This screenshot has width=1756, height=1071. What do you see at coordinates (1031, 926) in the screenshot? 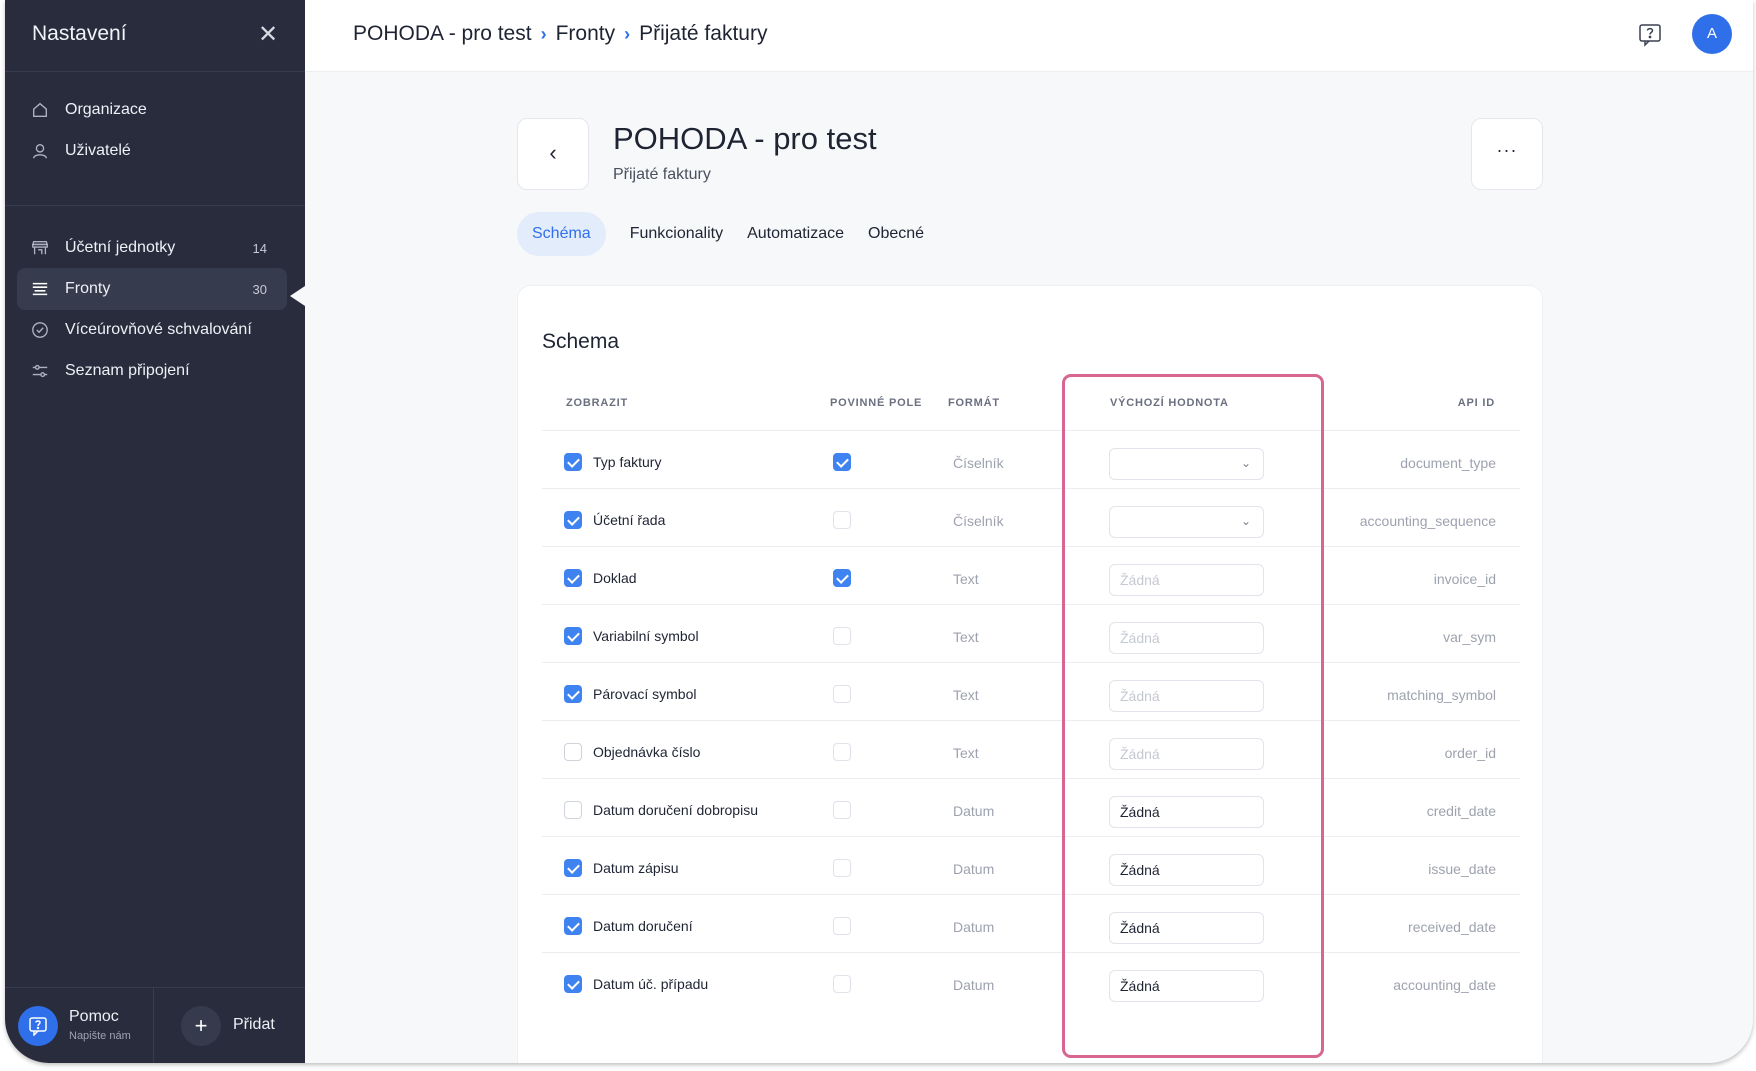
I see `table-row: Datum doručení Datum Žádná received_date` at bounding box center [1031, 926].